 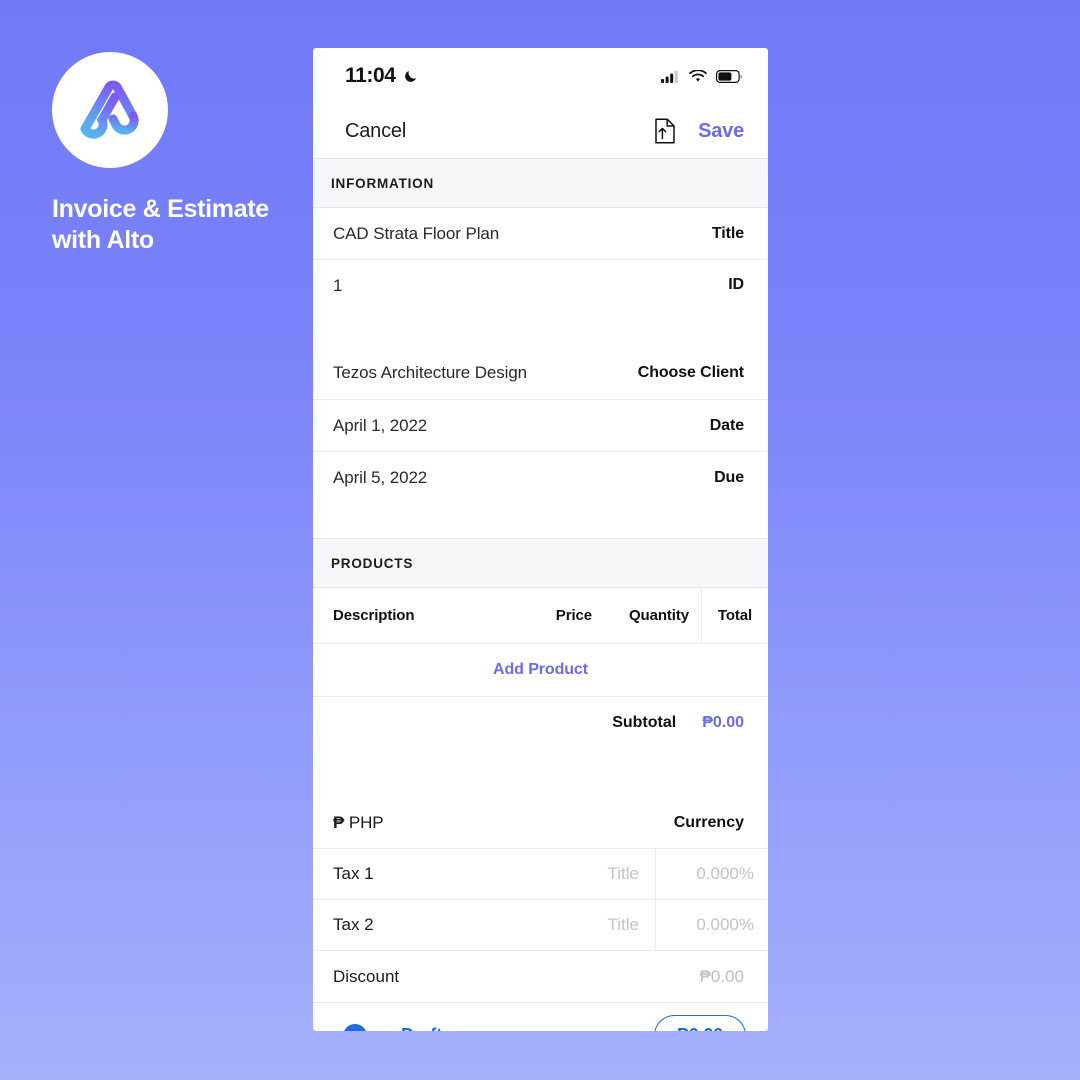 I want to click on save-button: Save, so click(x=721, y=131).